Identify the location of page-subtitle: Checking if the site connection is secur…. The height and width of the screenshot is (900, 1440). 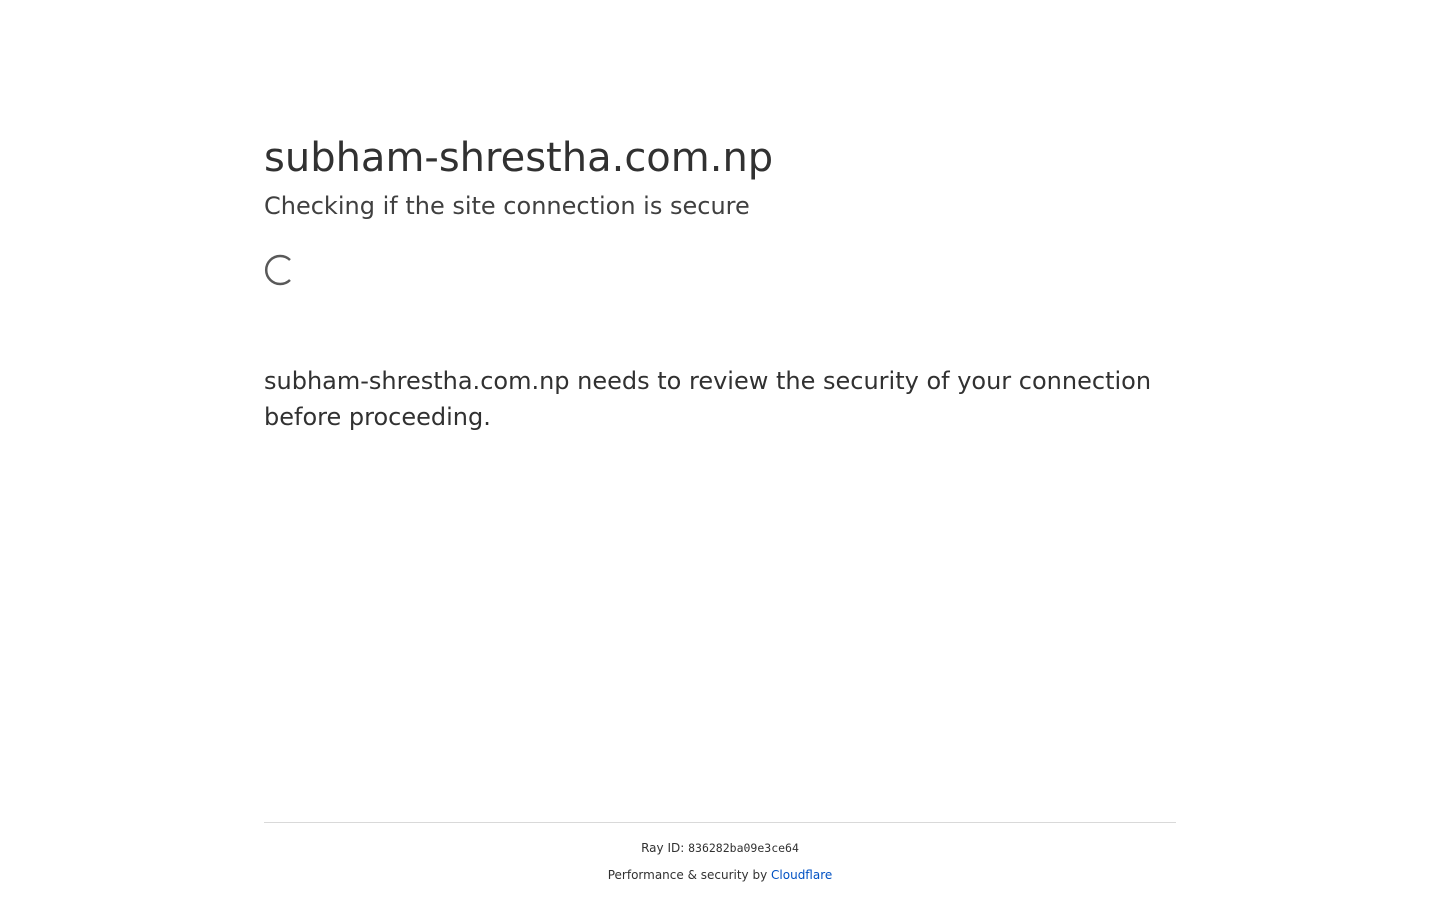
(507, 206).